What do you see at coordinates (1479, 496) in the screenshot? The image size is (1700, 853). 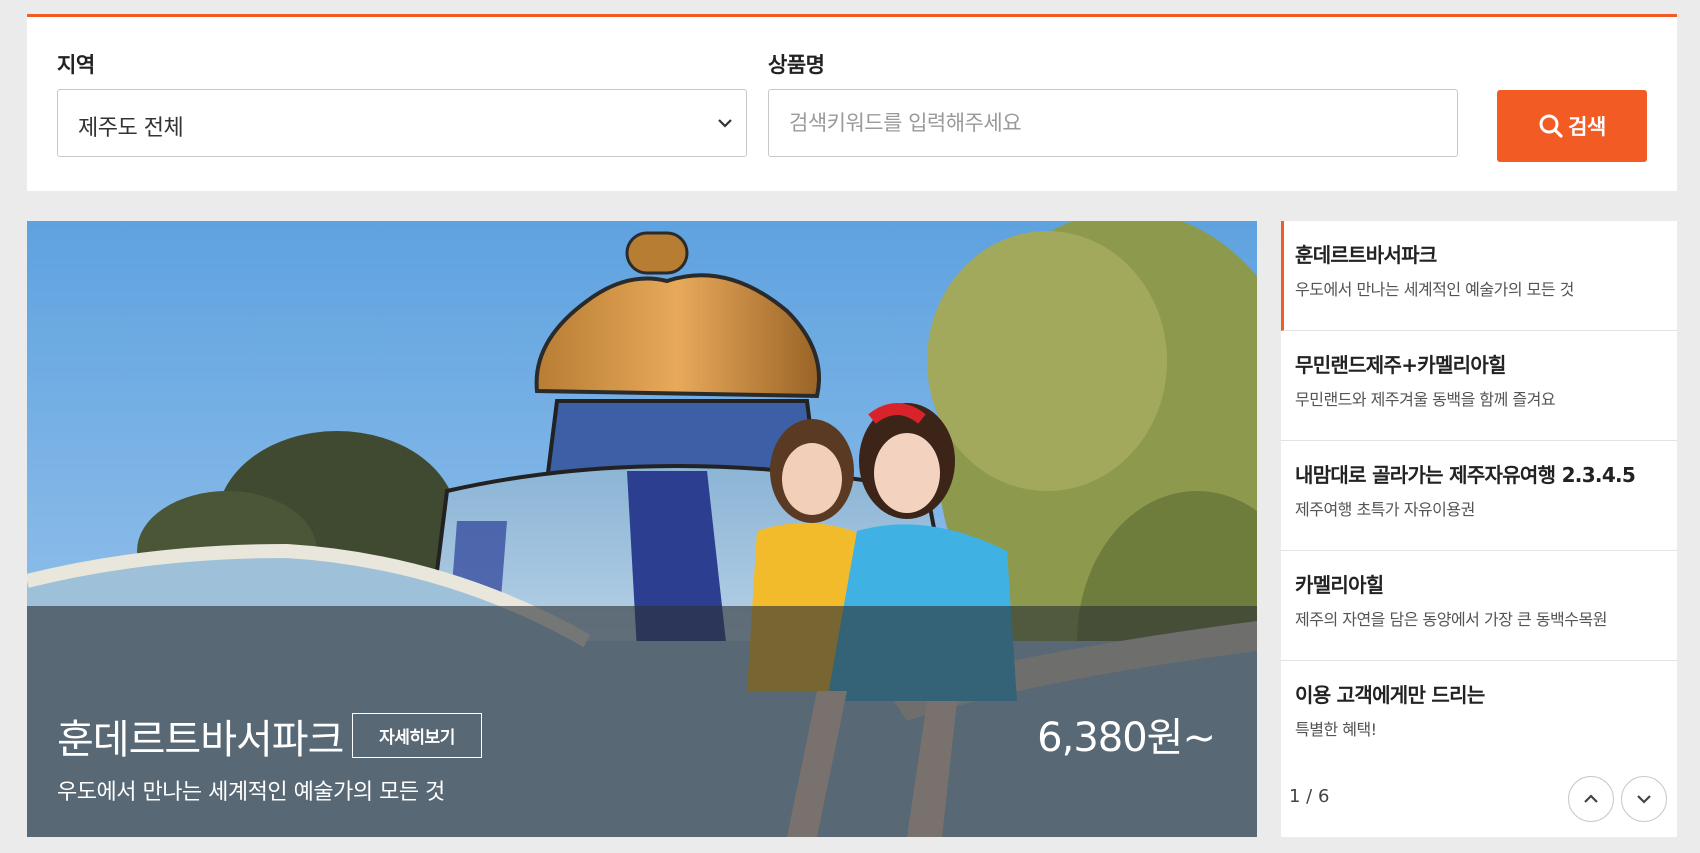 I see `list-item: 내맘대로 골라가는 제주자유여행 2.3.4.5 제주여행 초특가 자유이용권` at bounding box center [1479, 496].